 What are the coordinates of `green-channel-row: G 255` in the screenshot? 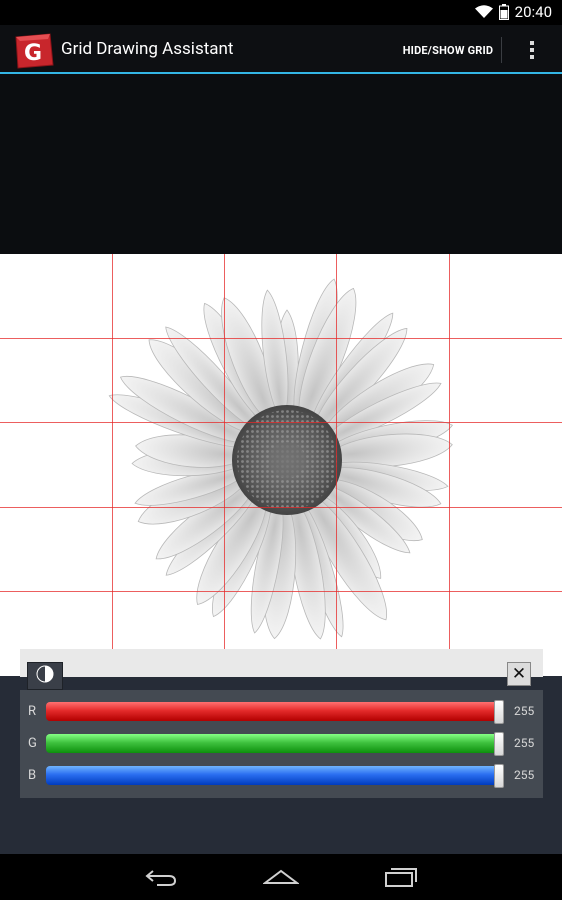 It's located at (281, 744).